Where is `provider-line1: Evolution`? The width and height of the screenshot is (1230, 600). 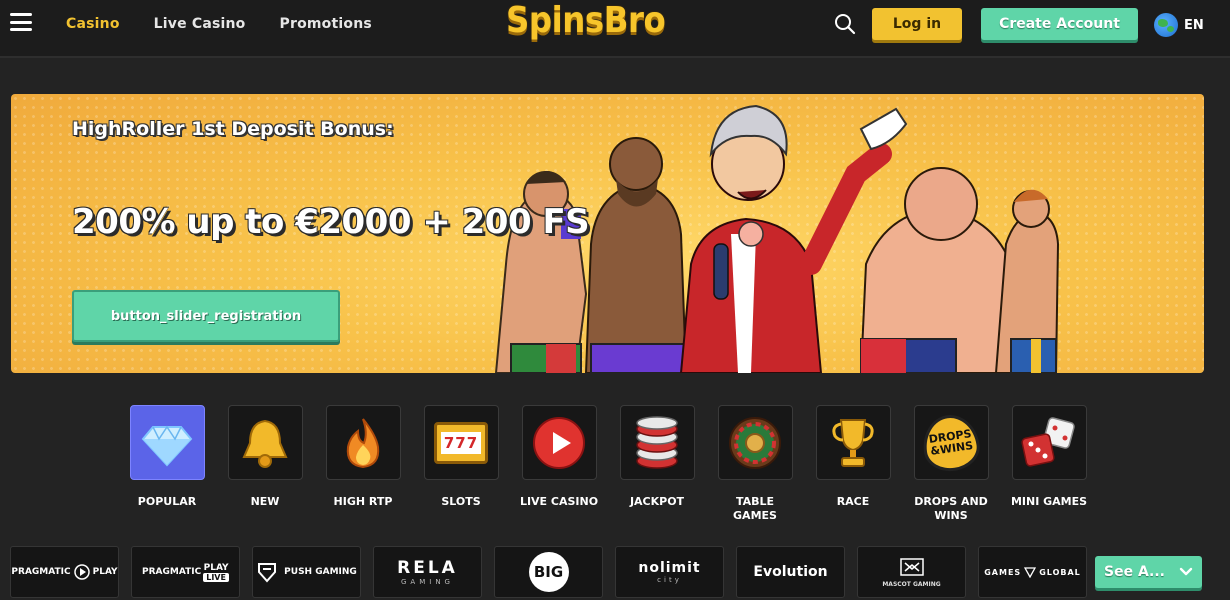
provider-line1: Evolution is located at coordinates (790, 572).